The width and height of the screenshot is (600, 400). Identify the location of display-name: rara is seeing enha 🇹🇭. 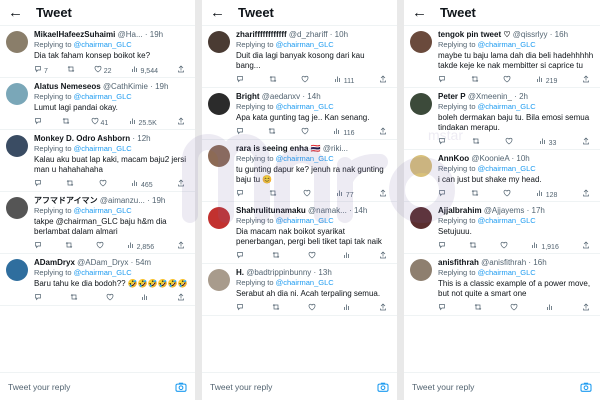
(278, 148).